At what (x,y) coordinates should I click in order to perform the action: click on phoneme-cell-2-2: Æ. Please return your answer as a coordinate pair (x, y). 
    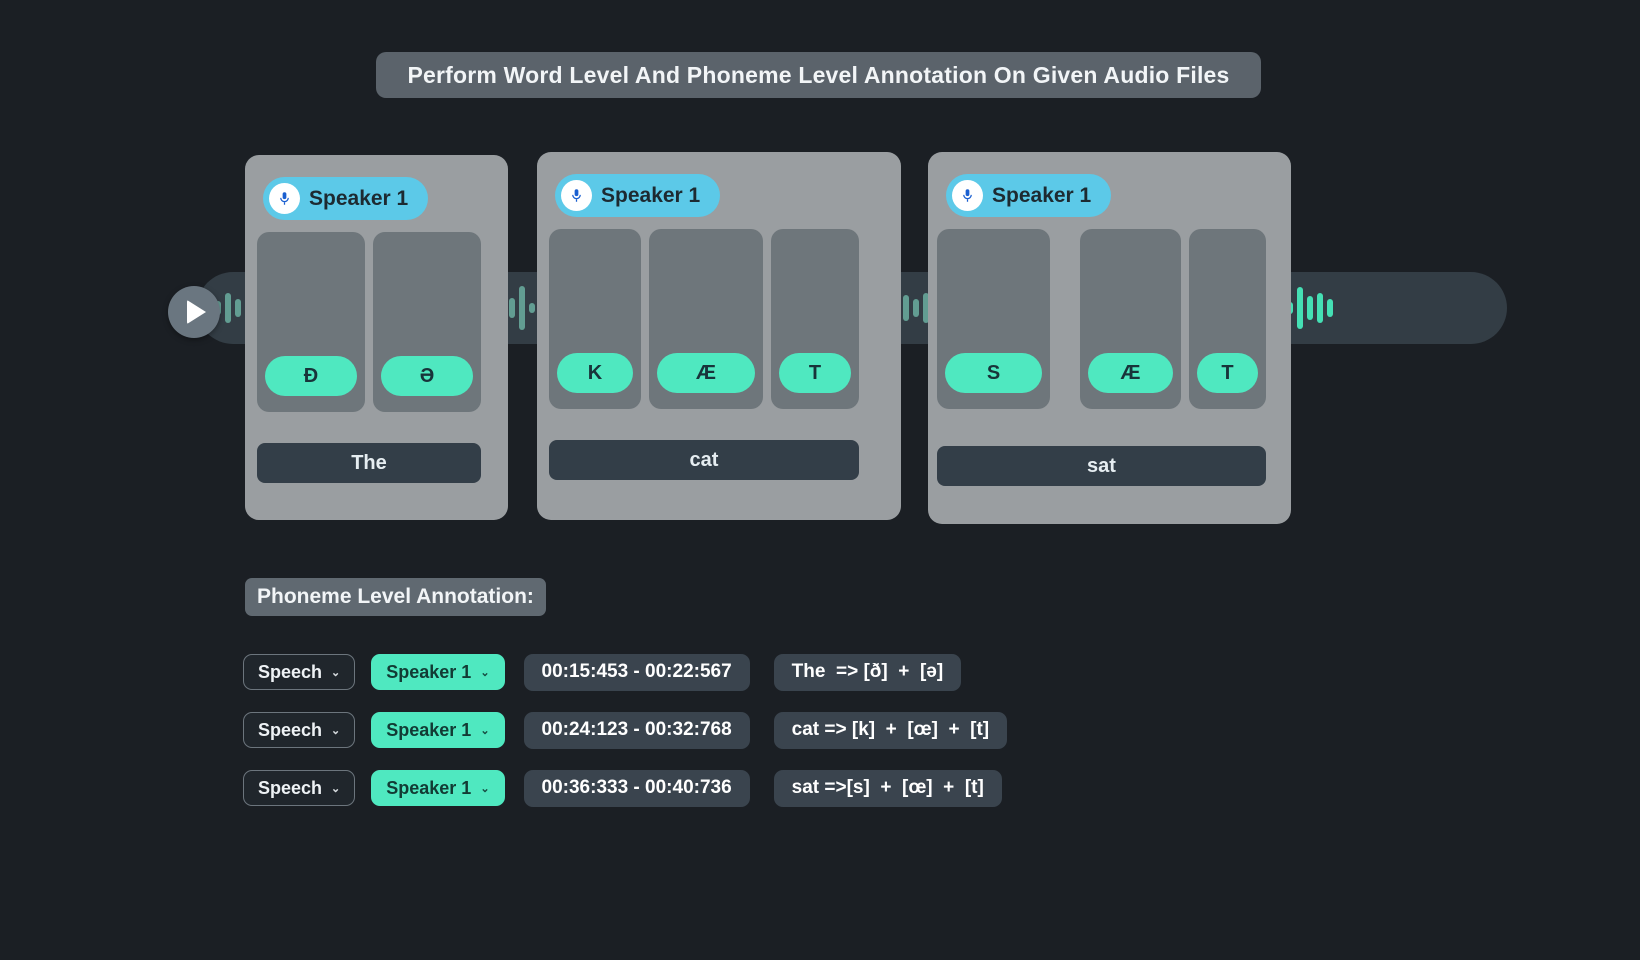
    Looking at the image, I should click on (706, 319).